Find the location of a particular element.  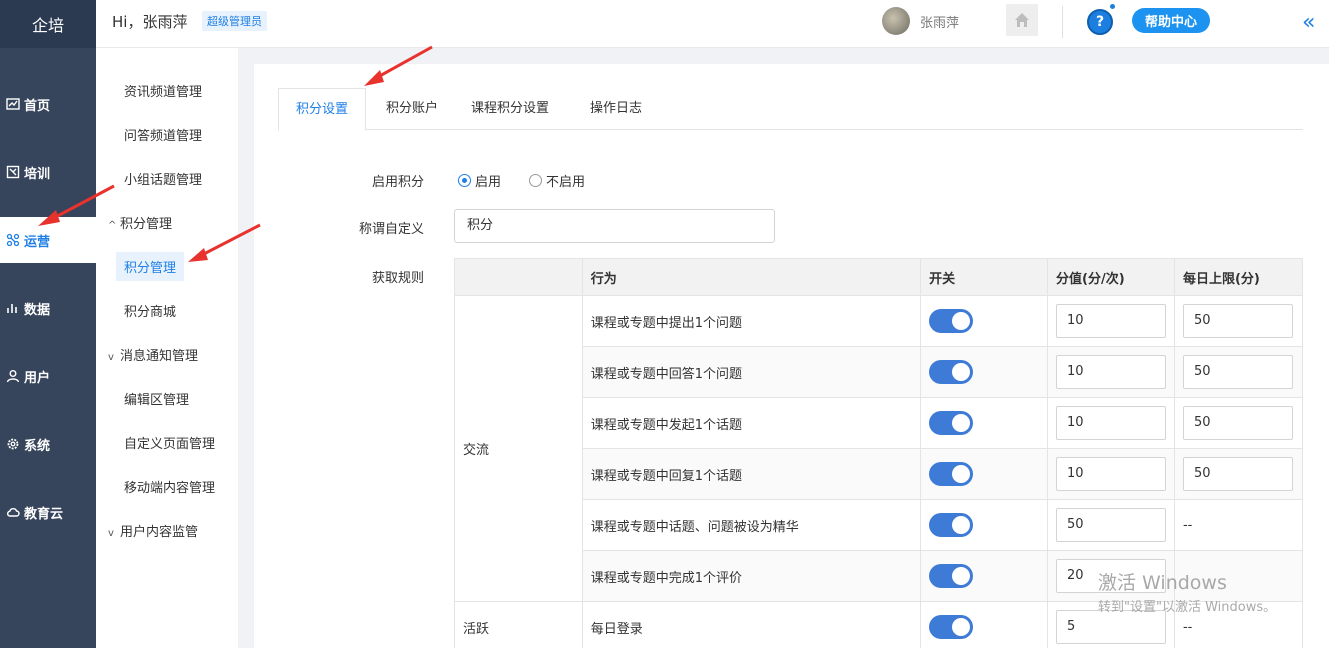

submenu-group-label: 消息通知管理 is located at coordinates (159, 356).